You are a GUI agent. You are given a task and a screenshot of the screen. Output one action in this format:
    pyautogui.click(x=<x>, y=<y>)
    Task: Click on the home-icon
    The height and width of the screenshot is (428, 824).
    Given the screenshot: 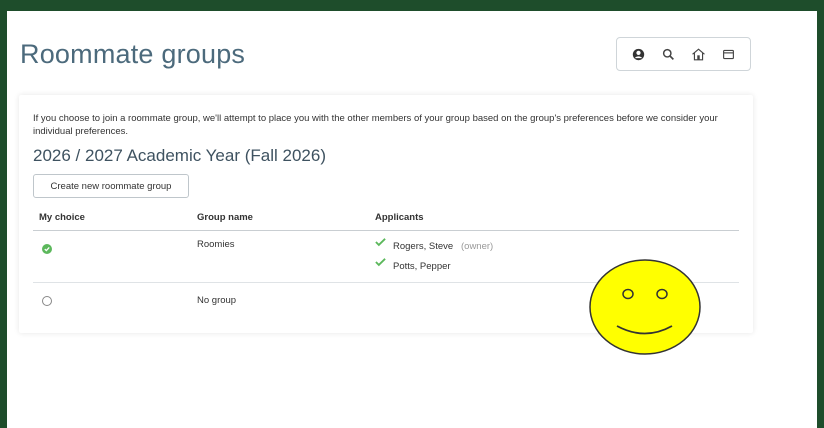 What is the action you would take?
    pyautogui.click(x=699, y=54)
    